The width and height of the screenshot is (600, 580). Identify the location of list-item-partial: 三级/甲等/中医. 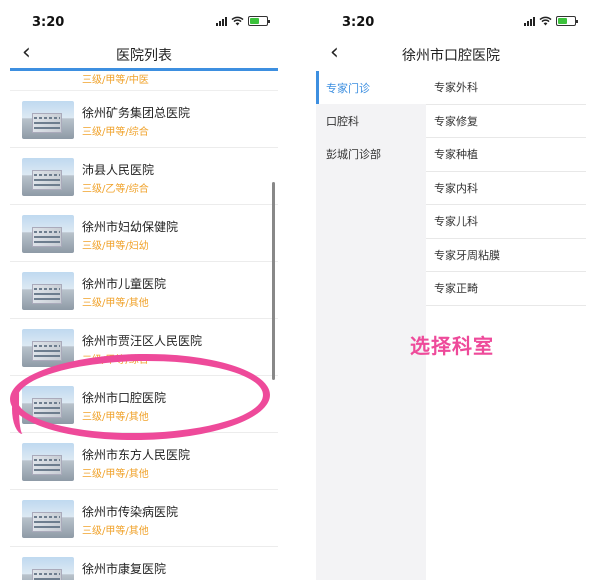
(144, 81).